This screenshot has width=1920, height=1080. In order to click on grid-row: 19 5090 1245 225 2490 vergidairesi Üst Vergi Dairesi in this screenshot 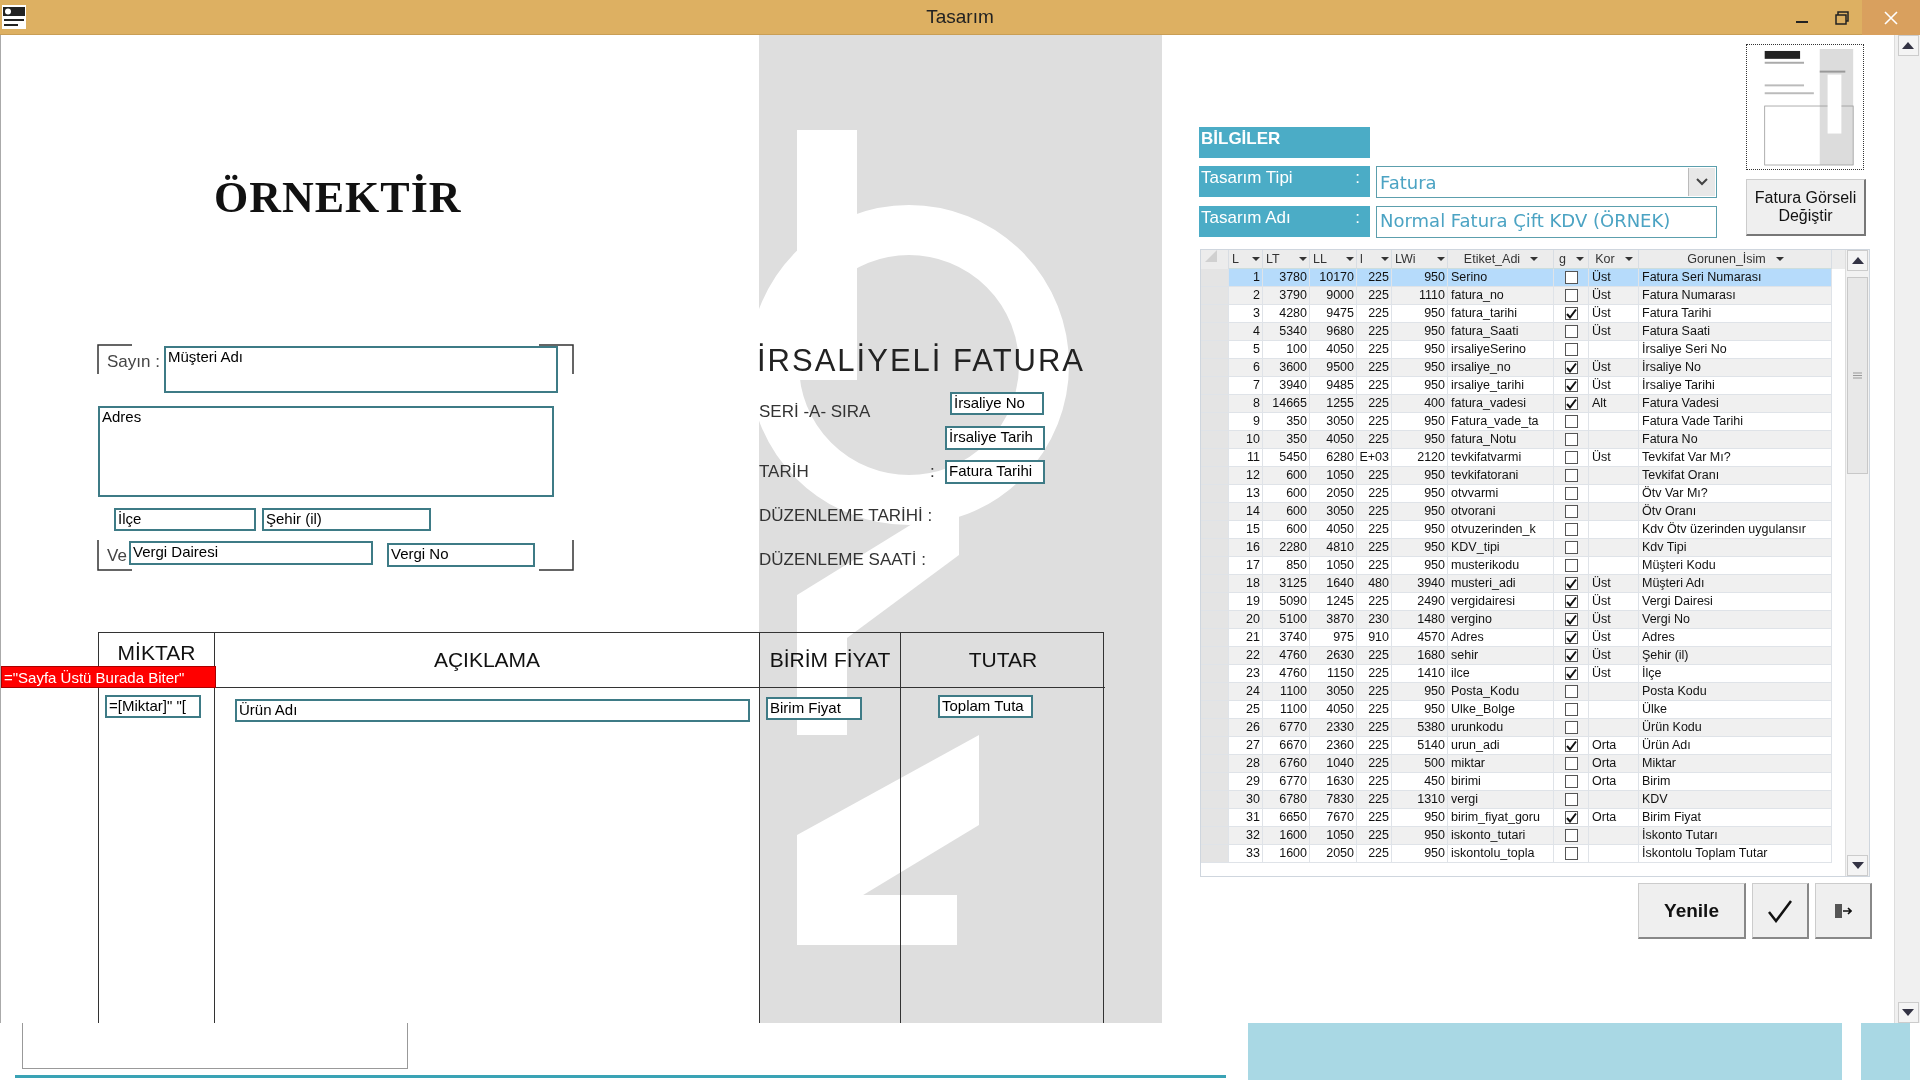, I will do `click(1516, 602)`.